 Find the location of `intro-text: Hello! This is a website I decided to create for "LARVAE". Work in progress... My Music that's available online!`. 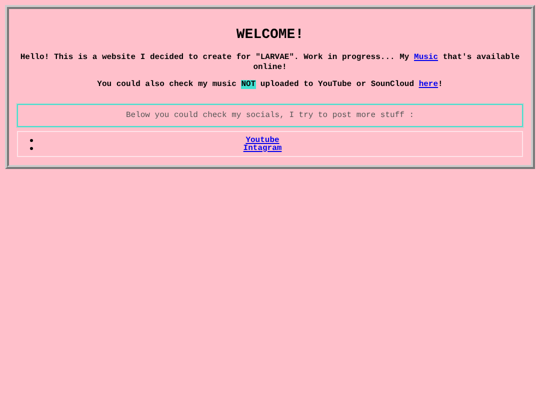

intro-text: Hello! This is a website I decided to create for "LARVAE". Work in progress... My Music that's available online! is located at coordinates (270, 63).